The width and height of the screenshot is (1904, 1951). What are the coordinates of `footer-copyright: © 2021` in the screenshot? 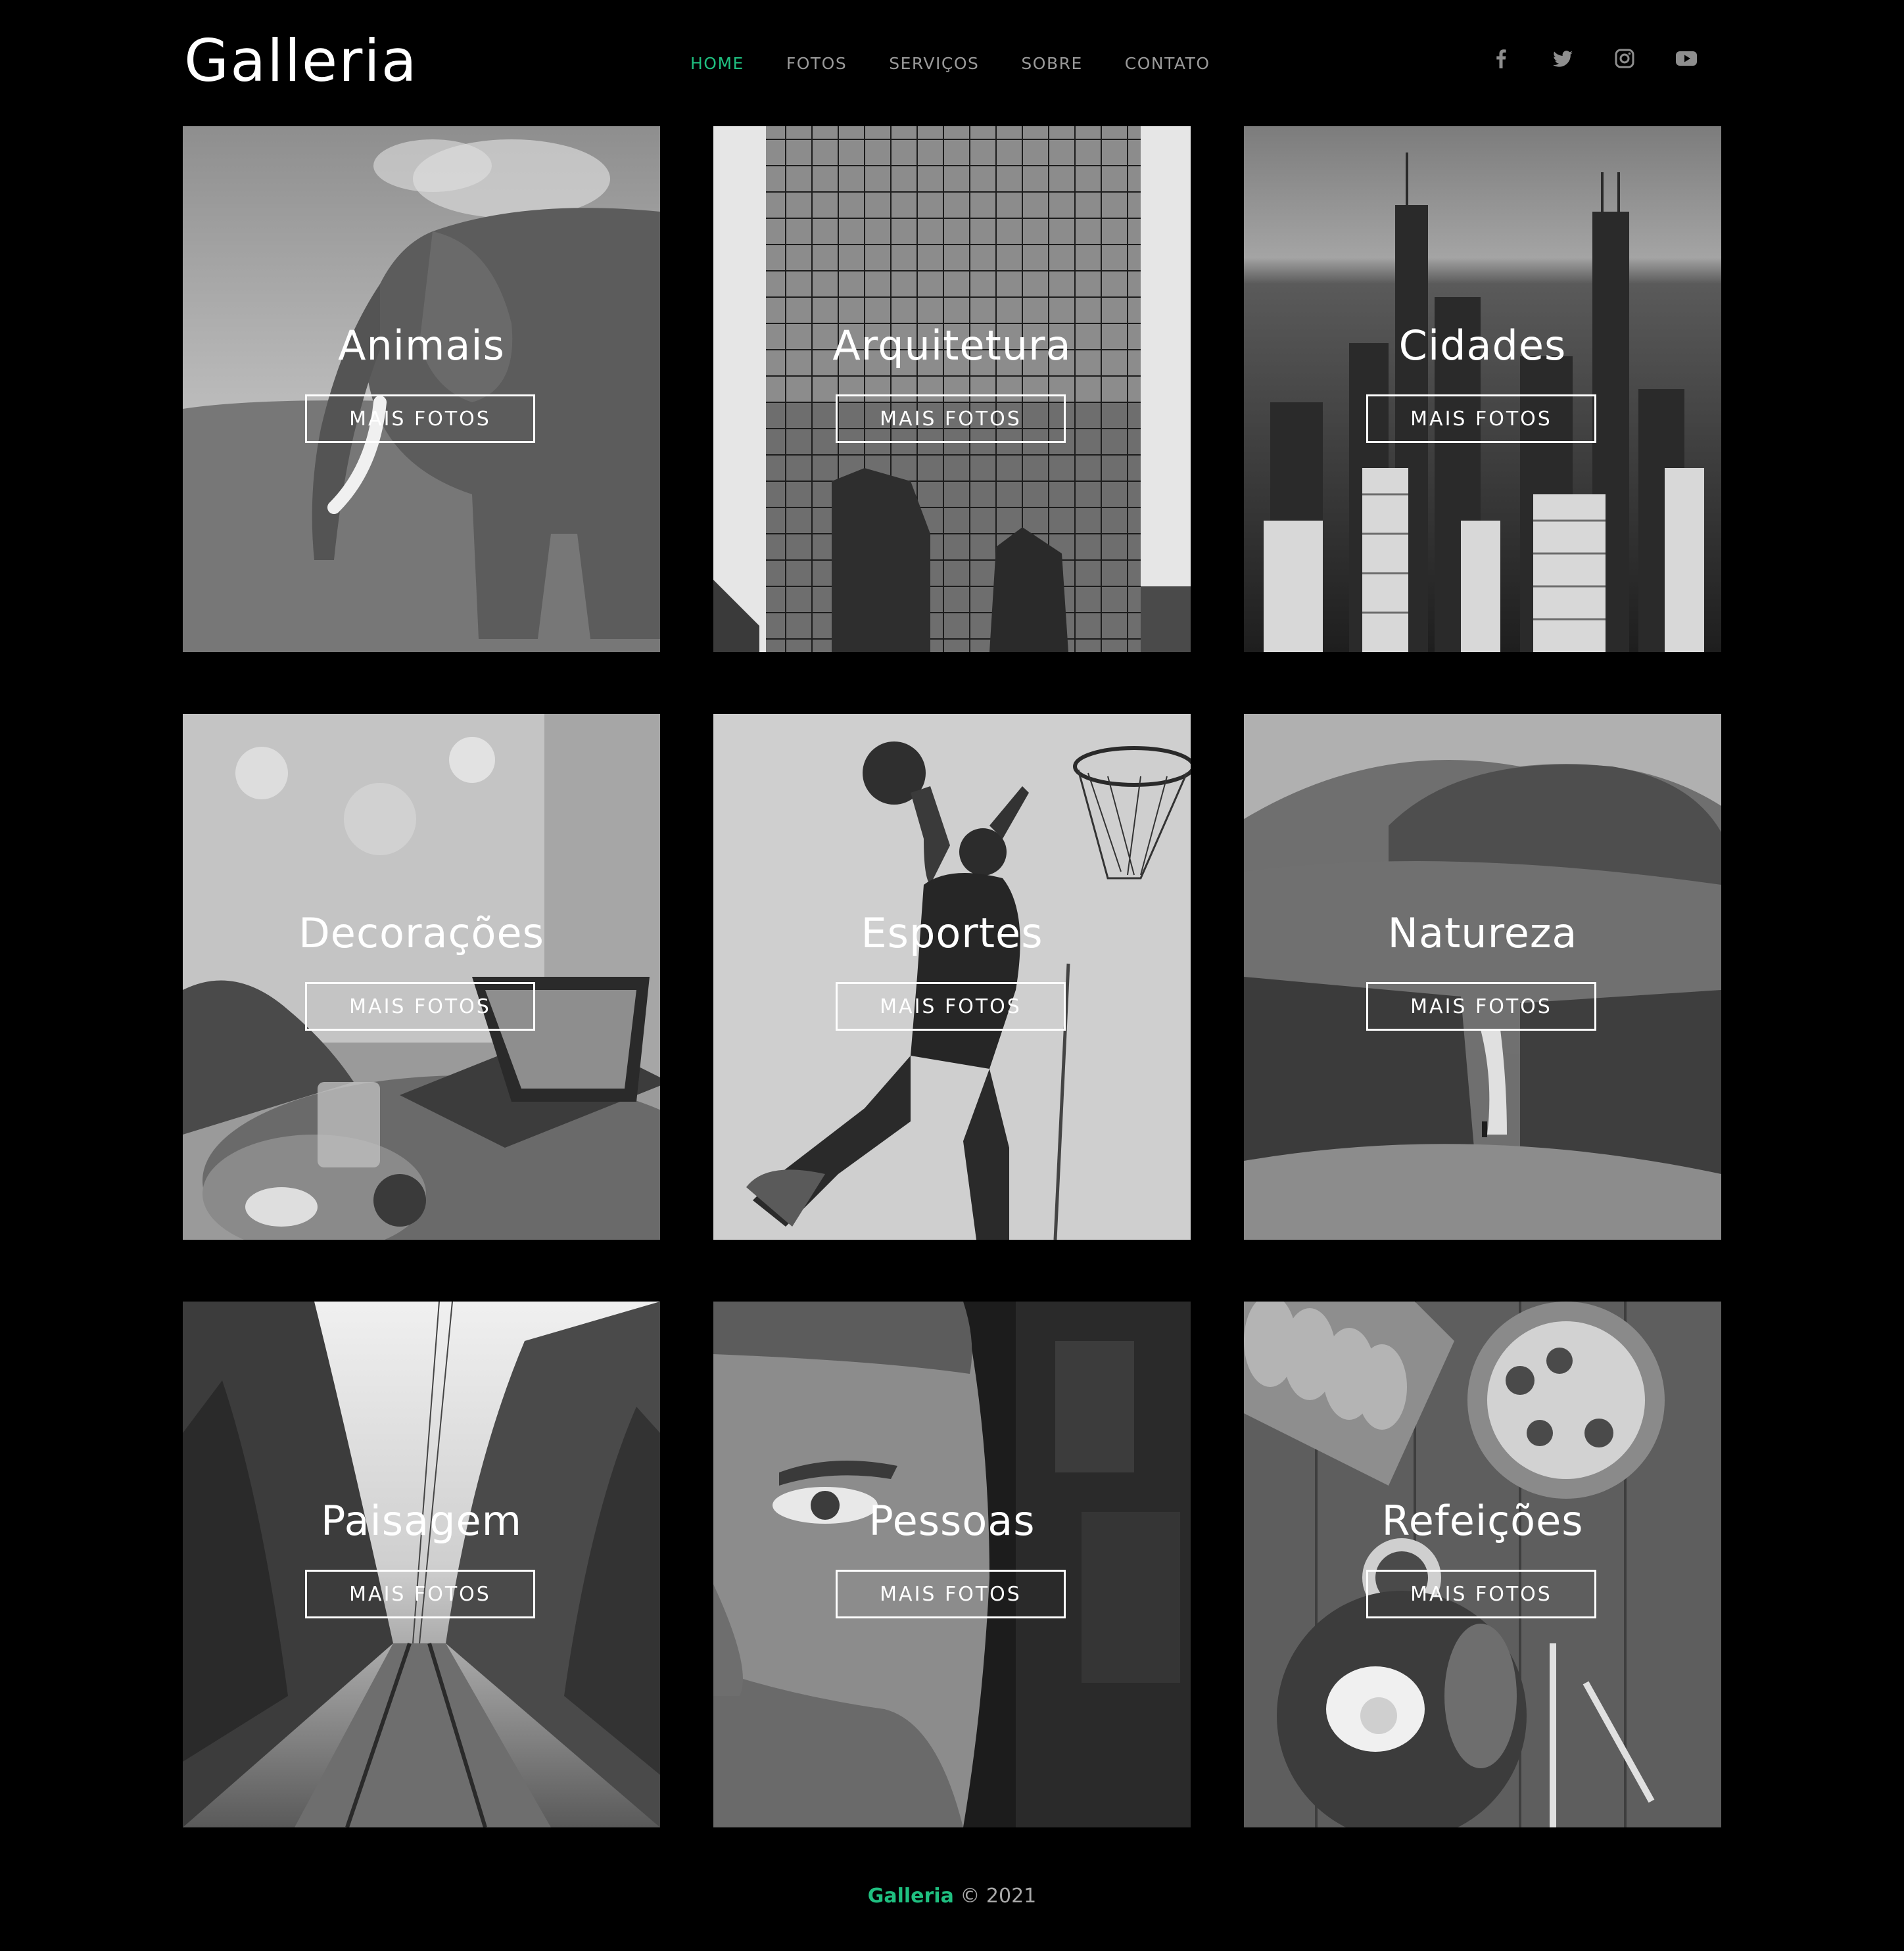 It's located at (998, 1896).